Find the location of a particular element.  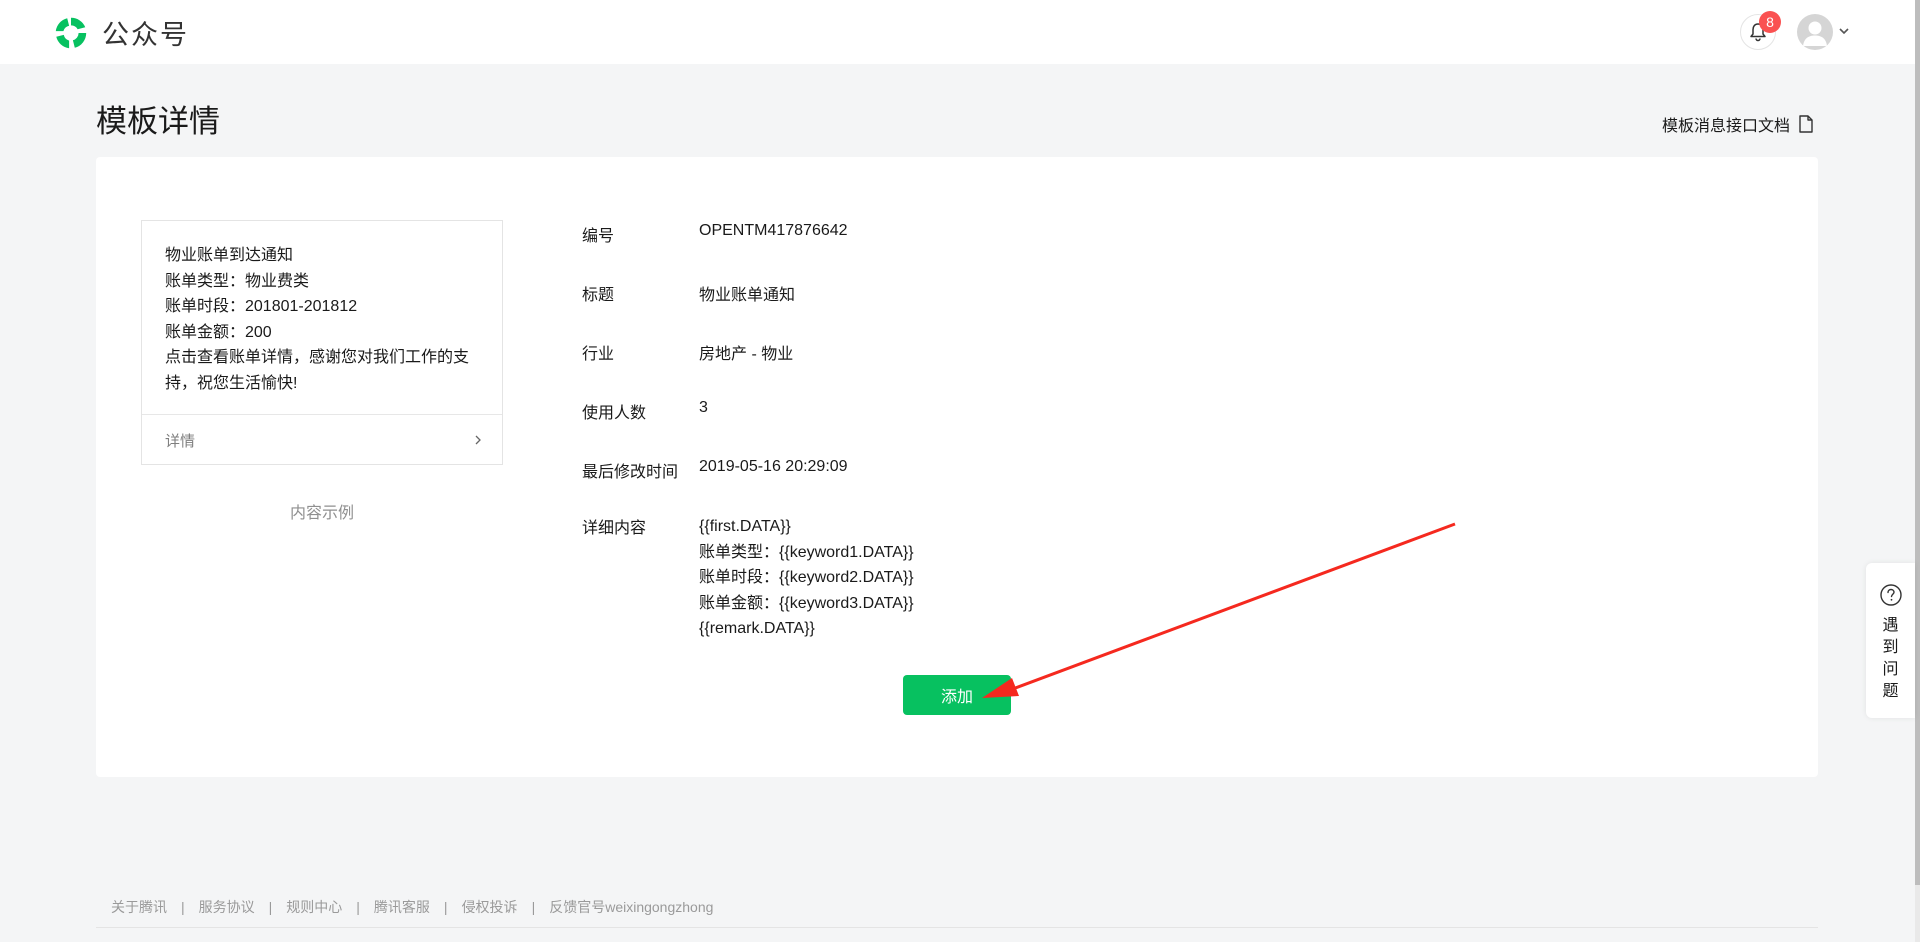

content-line: 账单金额：{{keyword3.DATA}} is located at coordinates (806, 603).